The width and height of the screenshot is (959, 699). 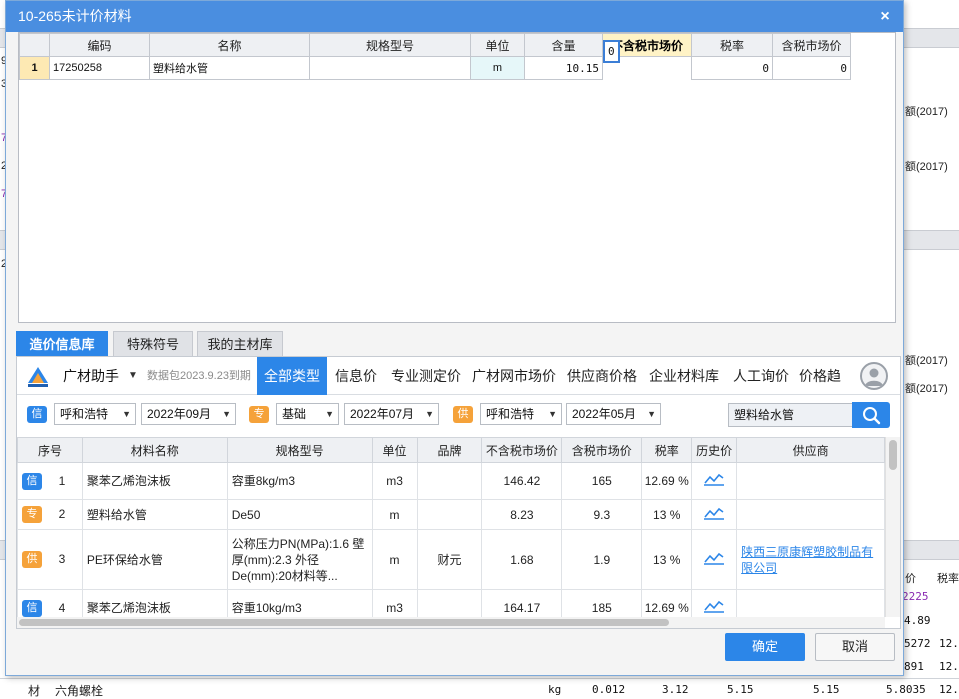 What do you see at coordinates (38, 376) in the screenshot?
I see `guangcai-logo-icon` at bounding box center [38, 376].